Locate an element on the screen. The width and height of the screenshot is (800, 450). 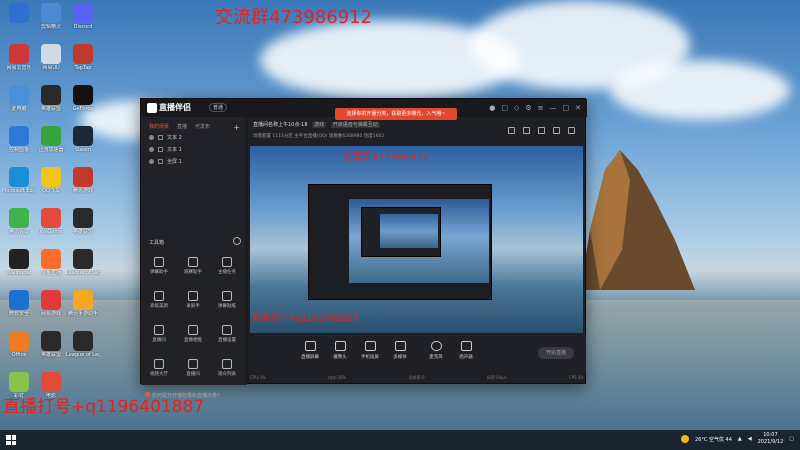
live-hint-tag: 开启语音与弹幕互动 is located at coordinates (355, 125).